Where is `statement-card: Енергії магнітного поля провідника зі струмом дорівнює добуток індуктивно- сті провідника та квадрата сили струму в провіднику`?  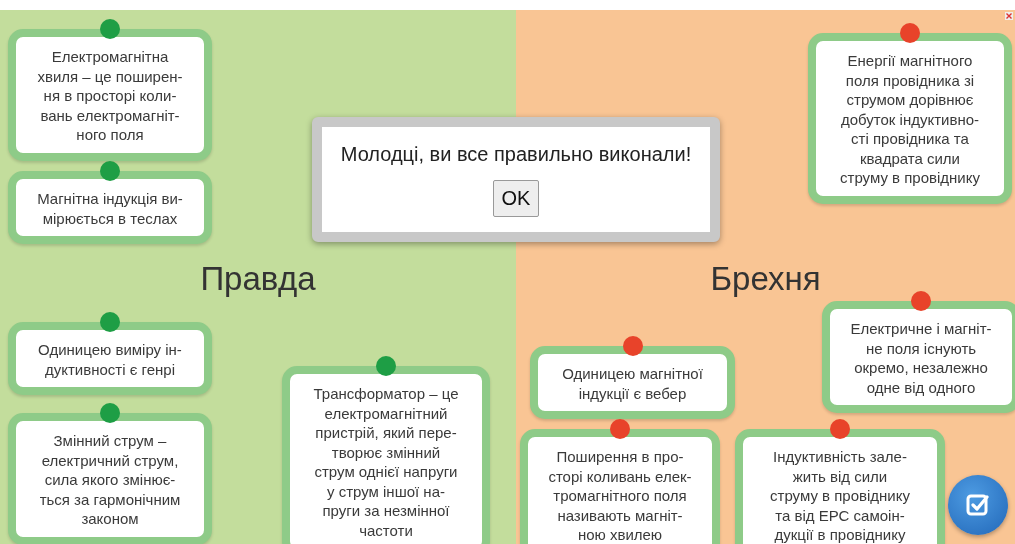
statement-card: Енергії магнітного поля провідника зі струмом дорівнює добуток індуктивно- сті провідника та квадрата сили струму в провіднику is located at coordinates (910, 118).